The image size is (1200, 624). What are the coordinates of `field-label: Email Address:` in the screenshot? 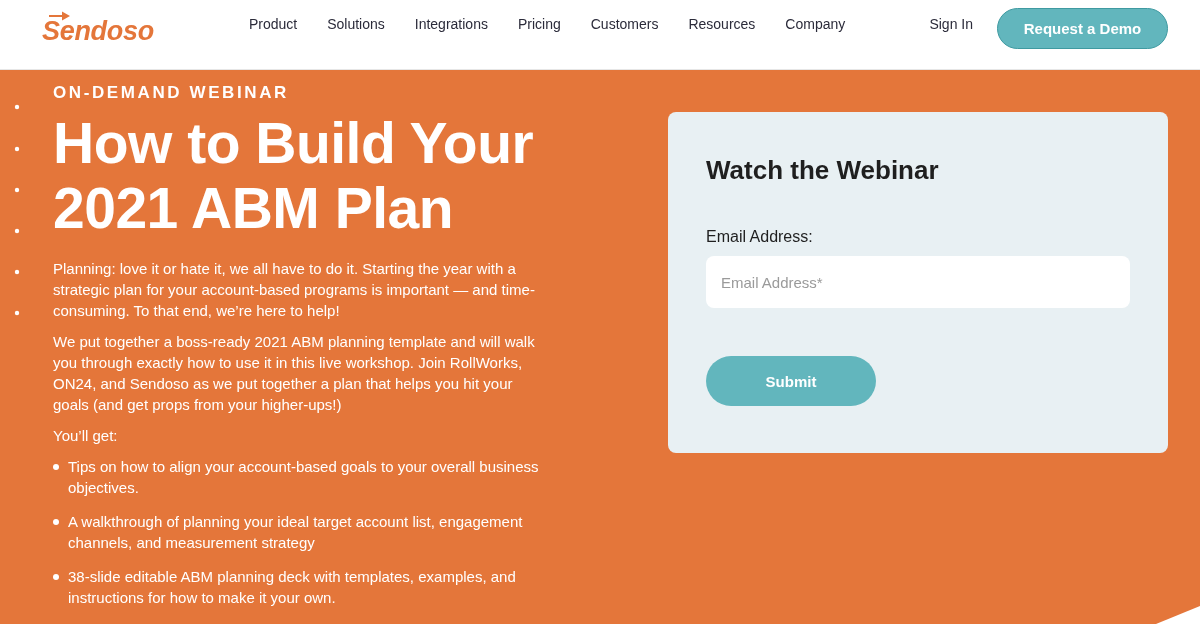 It's located at (759, 237).